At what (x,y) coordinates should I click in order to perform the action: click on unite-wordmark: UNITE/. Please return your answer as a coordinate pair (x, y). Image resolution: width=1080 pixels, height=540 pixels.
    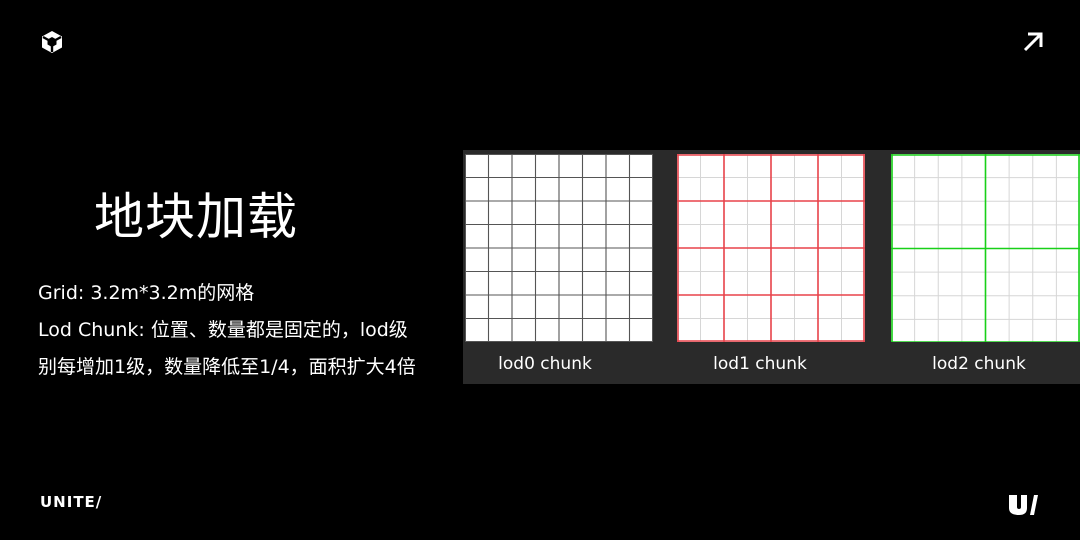
    Looking at the image, I should click on (71, 502).